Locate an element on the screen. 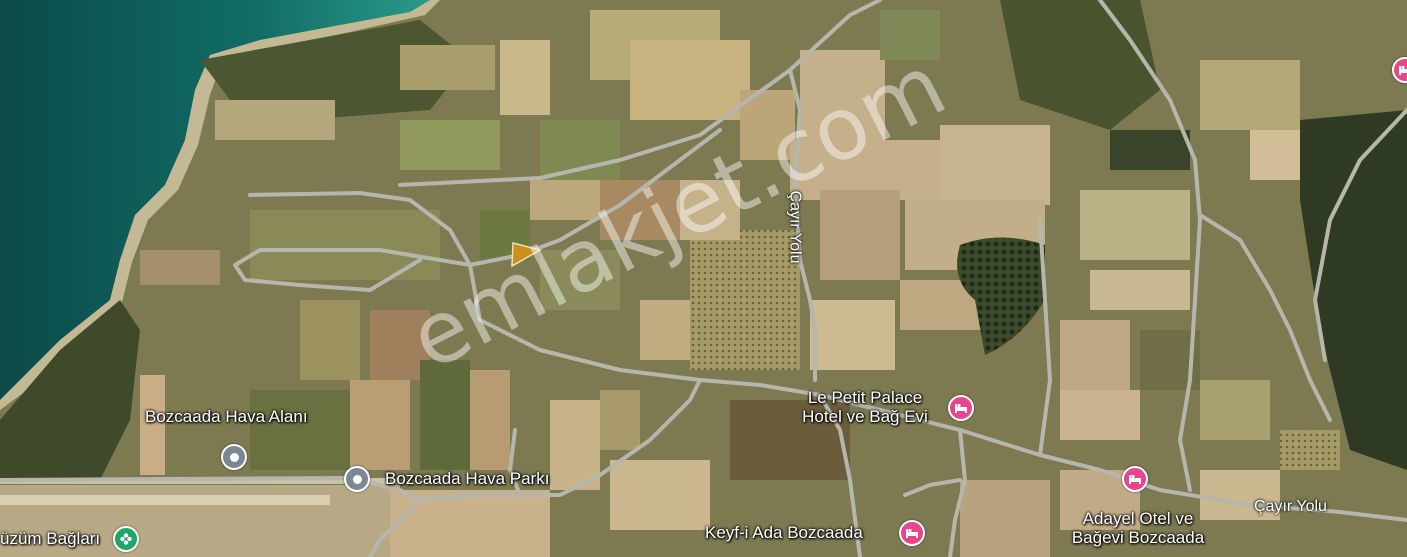 The image size is (1407, 557). place-label: Bozcaada Hava Parkı is located at coordinates (467, 478).